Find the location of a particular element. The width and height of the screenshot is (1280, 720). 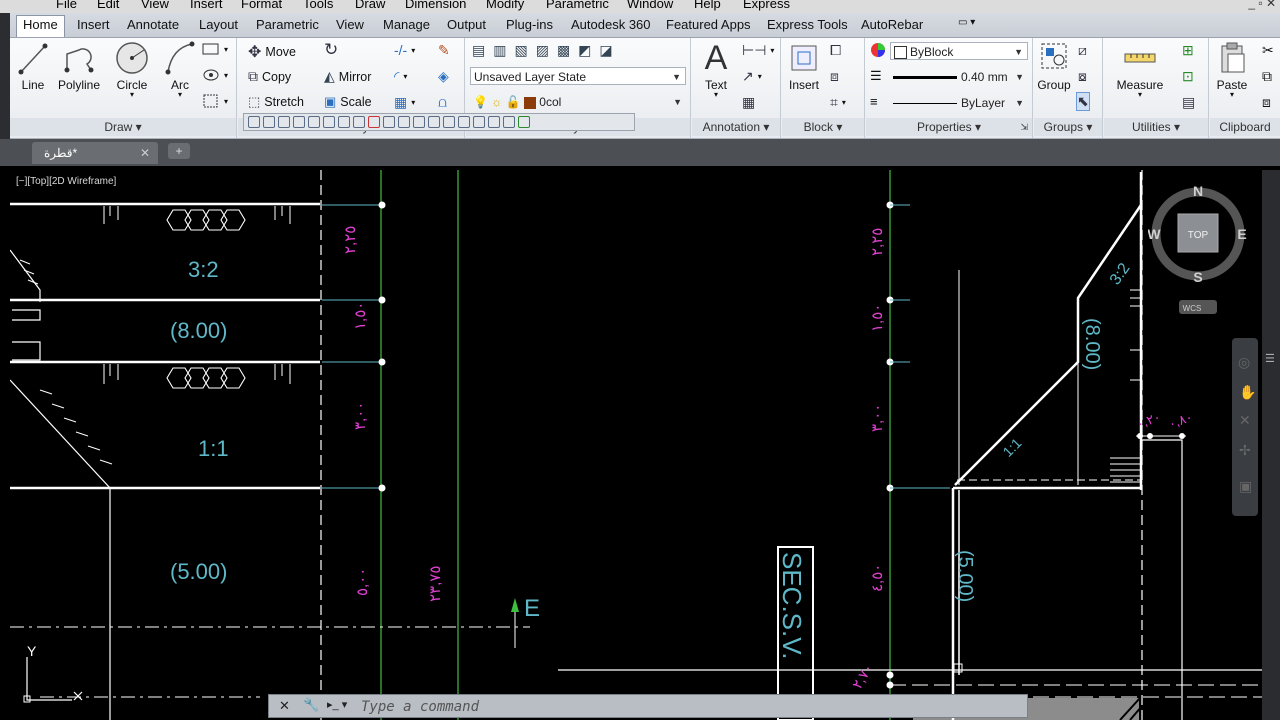

groups-panel-title: Groups ▾ is located at coordinates (1068, 127).